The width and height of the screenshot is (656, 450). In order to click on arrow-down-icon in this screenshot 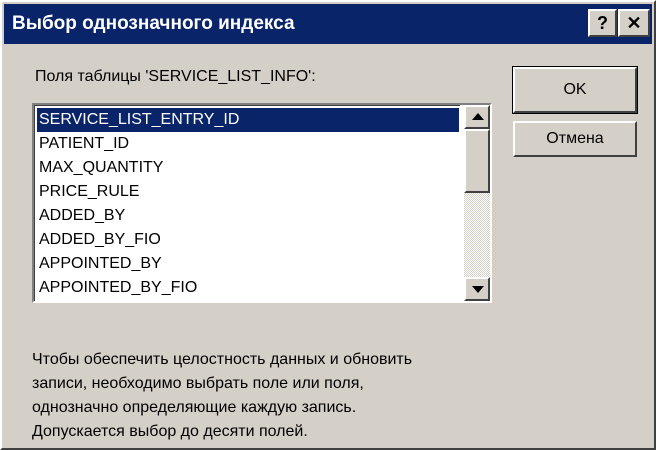, I will do `click(478, 289)`.